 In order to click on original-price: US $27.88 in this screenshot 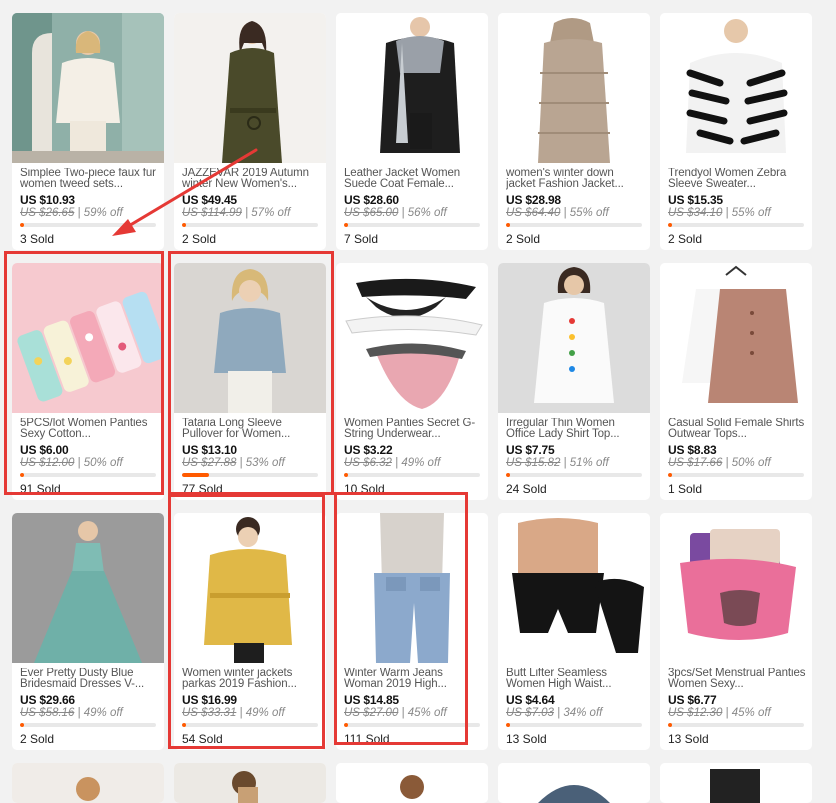, I will do `click(209, 463)`.